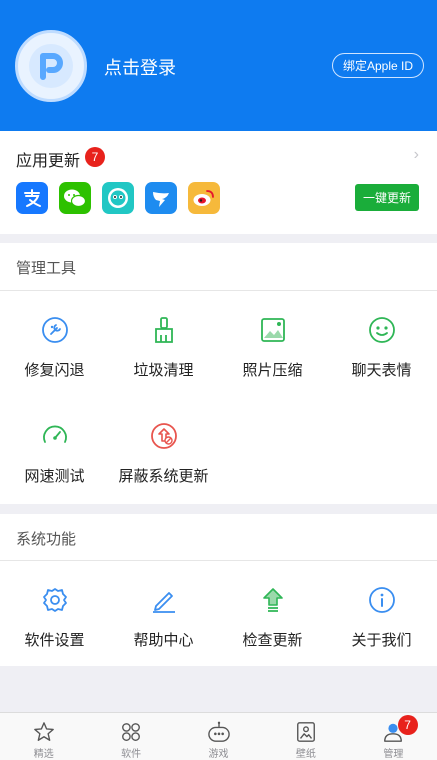 The width and height of the screenshot is (437, 760). I want to click on system-label: 关于我们, so click(381, 640).